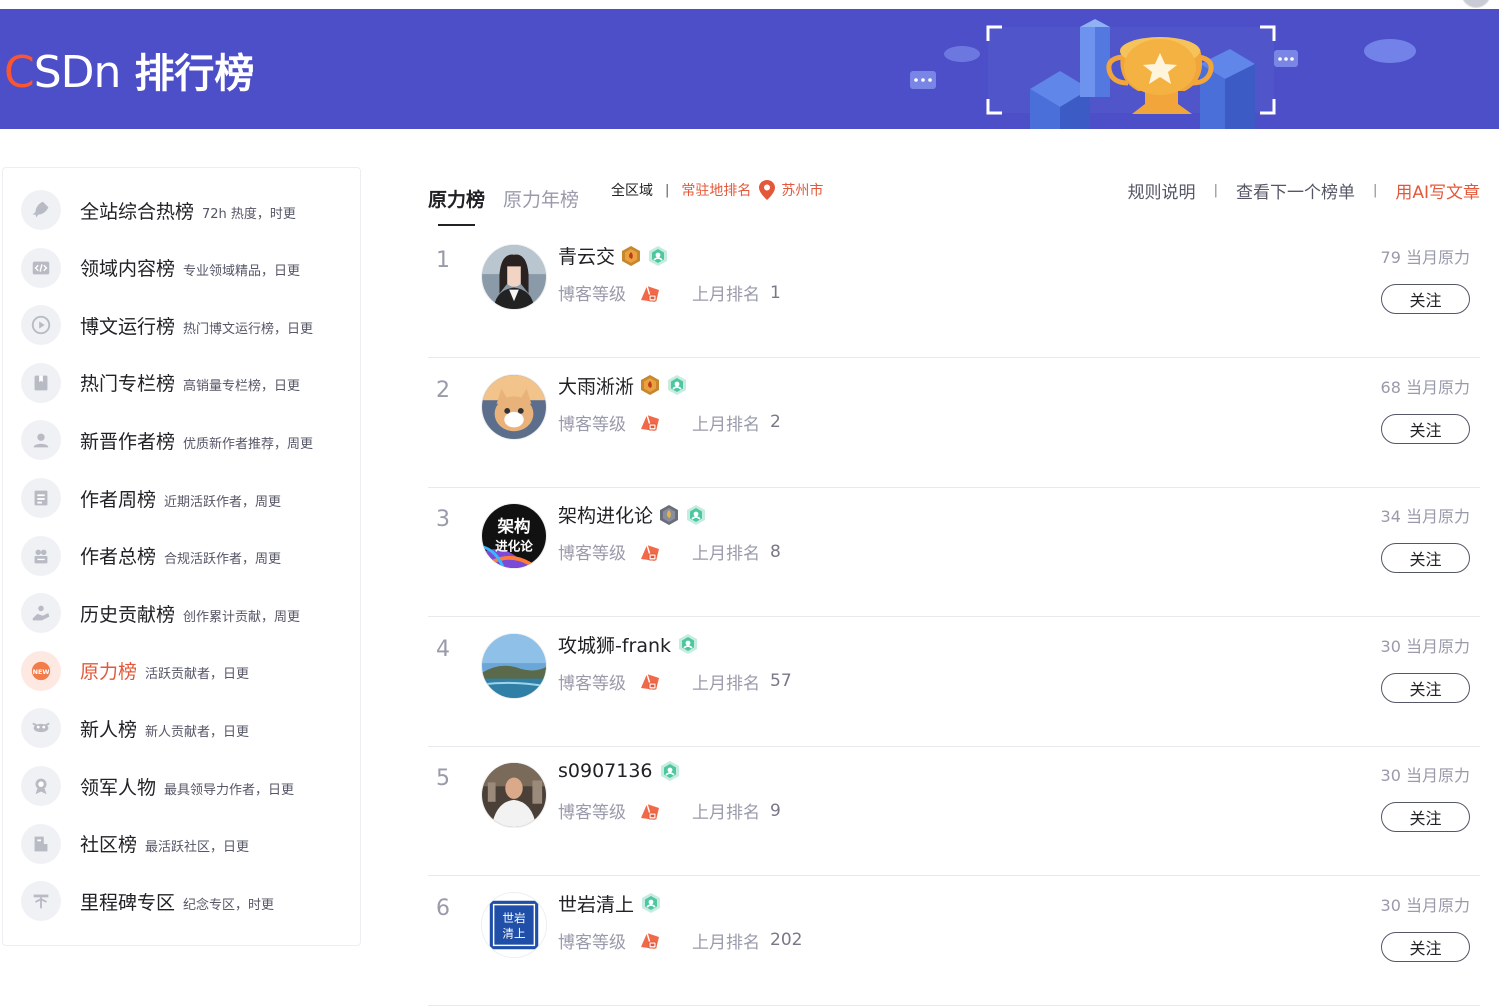 This screenshot has height=1006, width=1499. Describe the element at coordinates (596, 903) in the screenshot. I see `author-name: 世岩清上` at that location.